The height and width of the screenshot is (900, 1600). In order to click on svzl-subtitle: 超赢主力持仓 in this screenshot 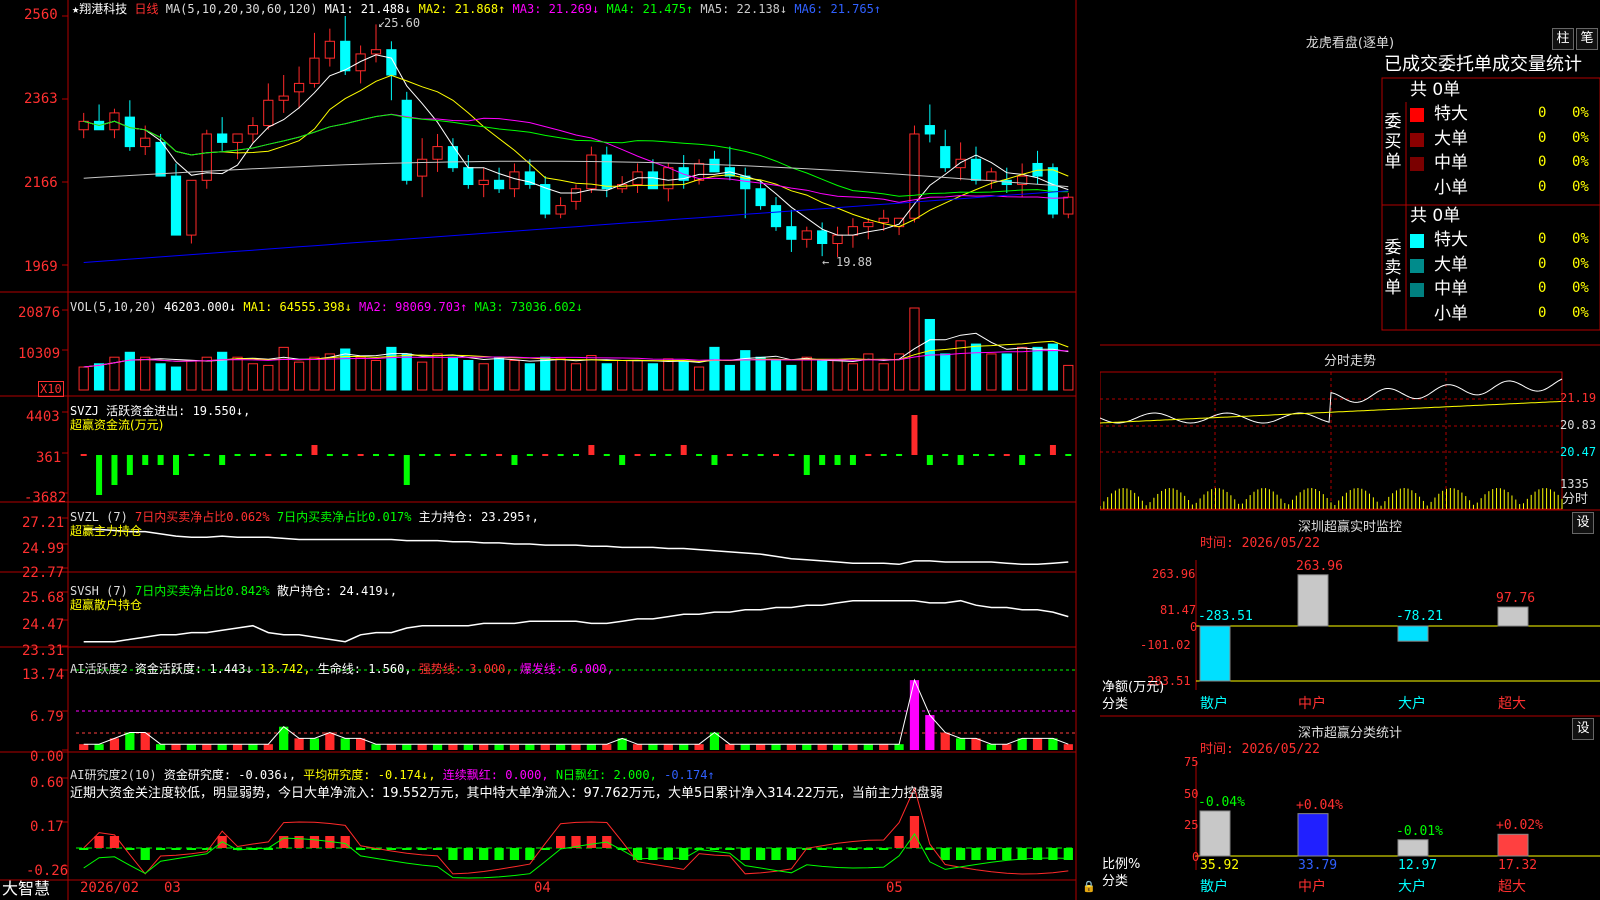, I will do `click(106, 531)`.